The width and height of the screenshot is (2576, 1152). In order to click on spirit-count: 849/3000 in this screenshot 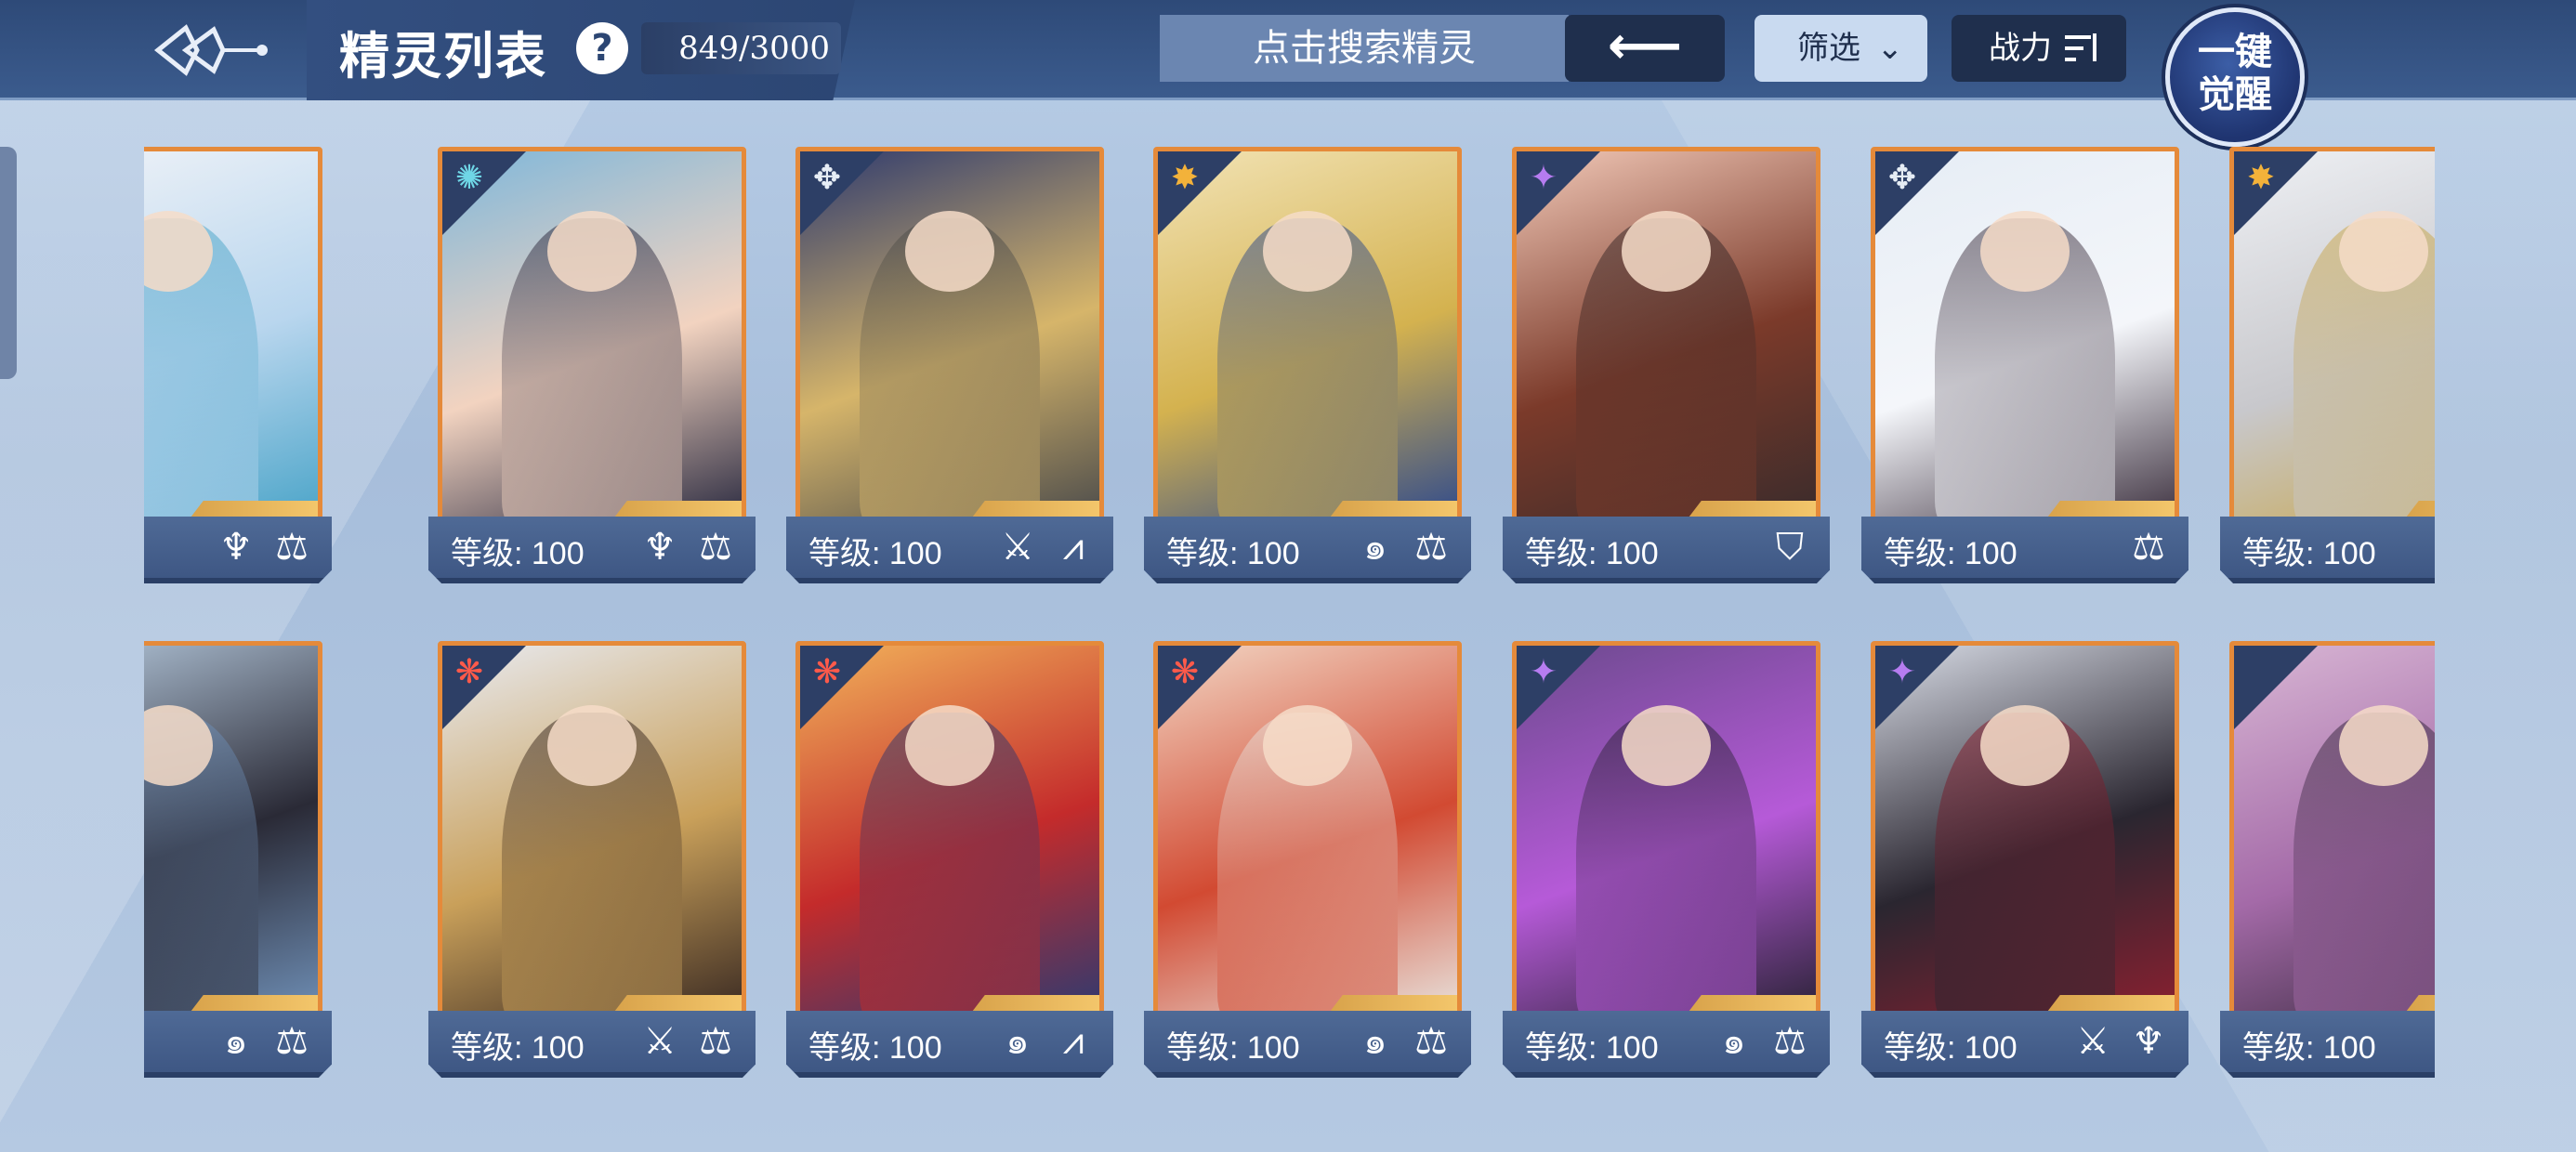, I will do `click(741, 48)`.